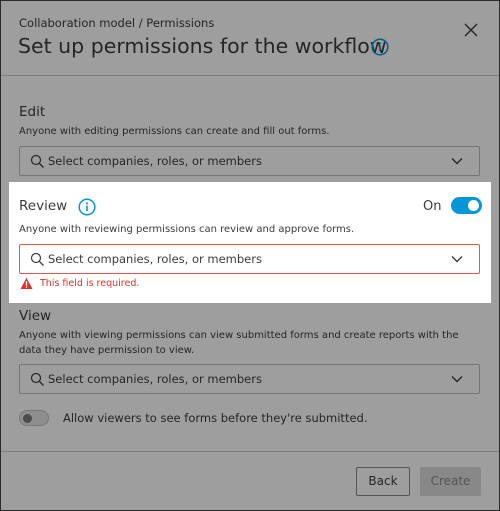 The image size is (500, 511). Describe the element at coordinates (471, 30) in the screenshot. I see `close-icon` at that location.